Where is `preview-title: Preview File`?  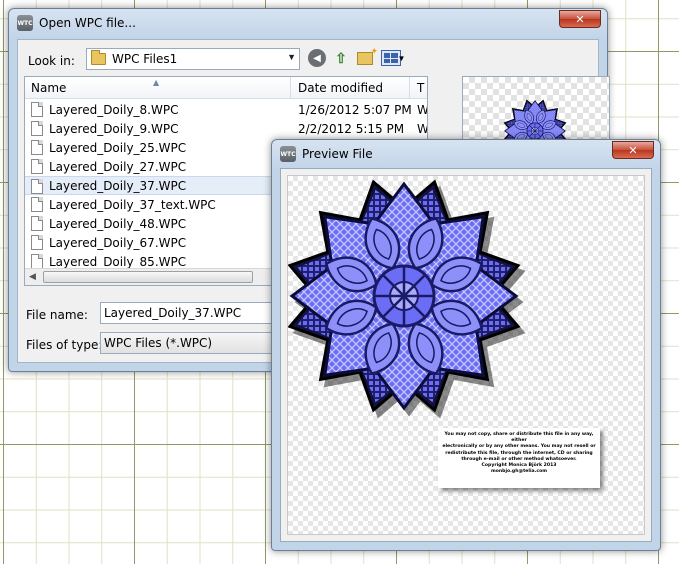 preview-title: Preview File is located at coordinates (337, 154).